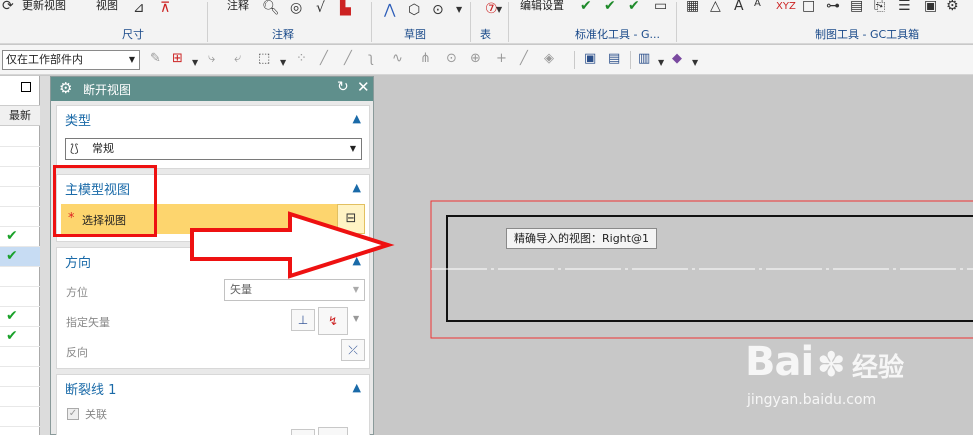  Describe the element at coordinates (105, 201) in the screenshot. I see `annotation-highlight-box` at that location.